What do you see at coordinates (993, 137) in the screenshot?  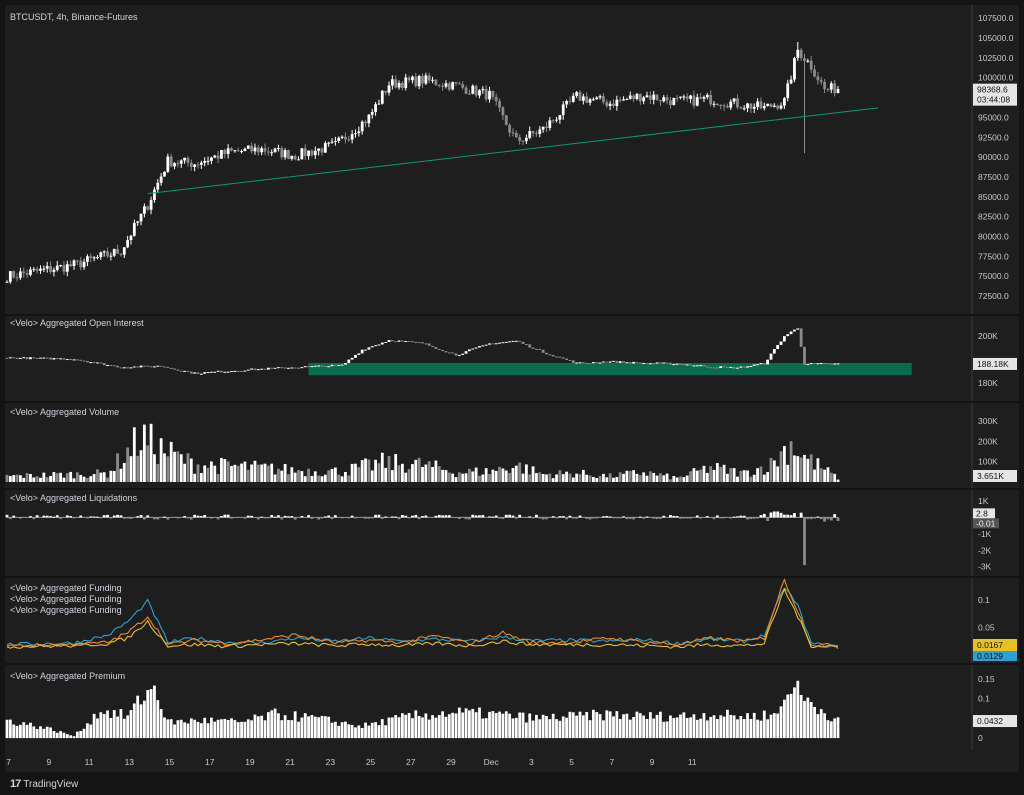 I see `y-tick-label: 92500.0` at bounding box center [993, 137].